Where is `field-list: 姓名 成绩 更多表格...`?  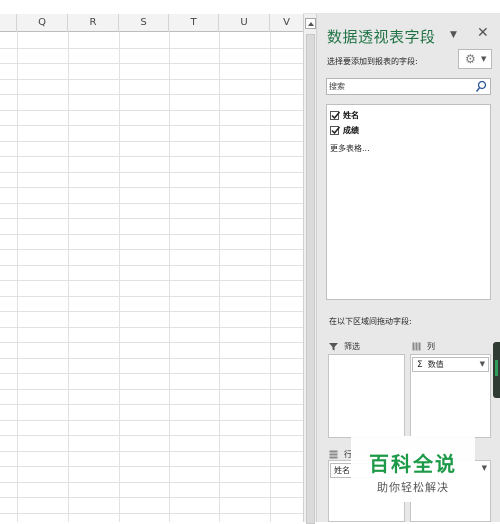
field-list: 姓名 成绩 更多表格... is located at coordinates (408, 202).